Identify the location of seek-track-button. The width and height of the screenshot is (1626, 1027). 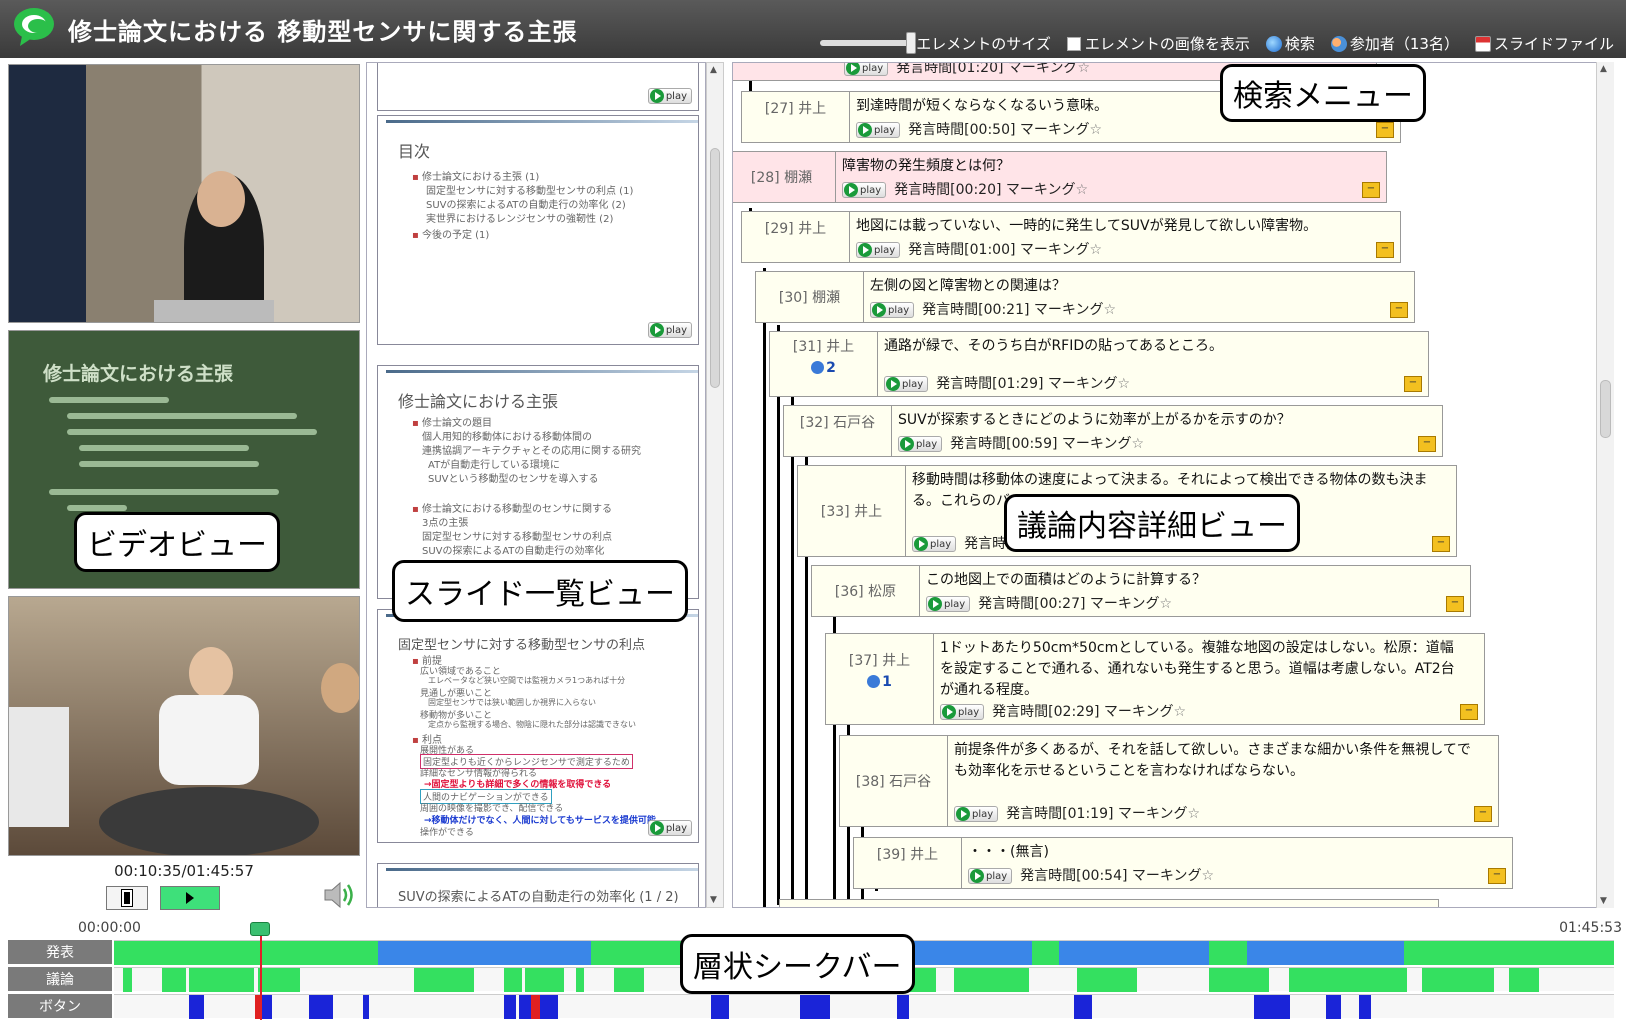
(864, 1006).